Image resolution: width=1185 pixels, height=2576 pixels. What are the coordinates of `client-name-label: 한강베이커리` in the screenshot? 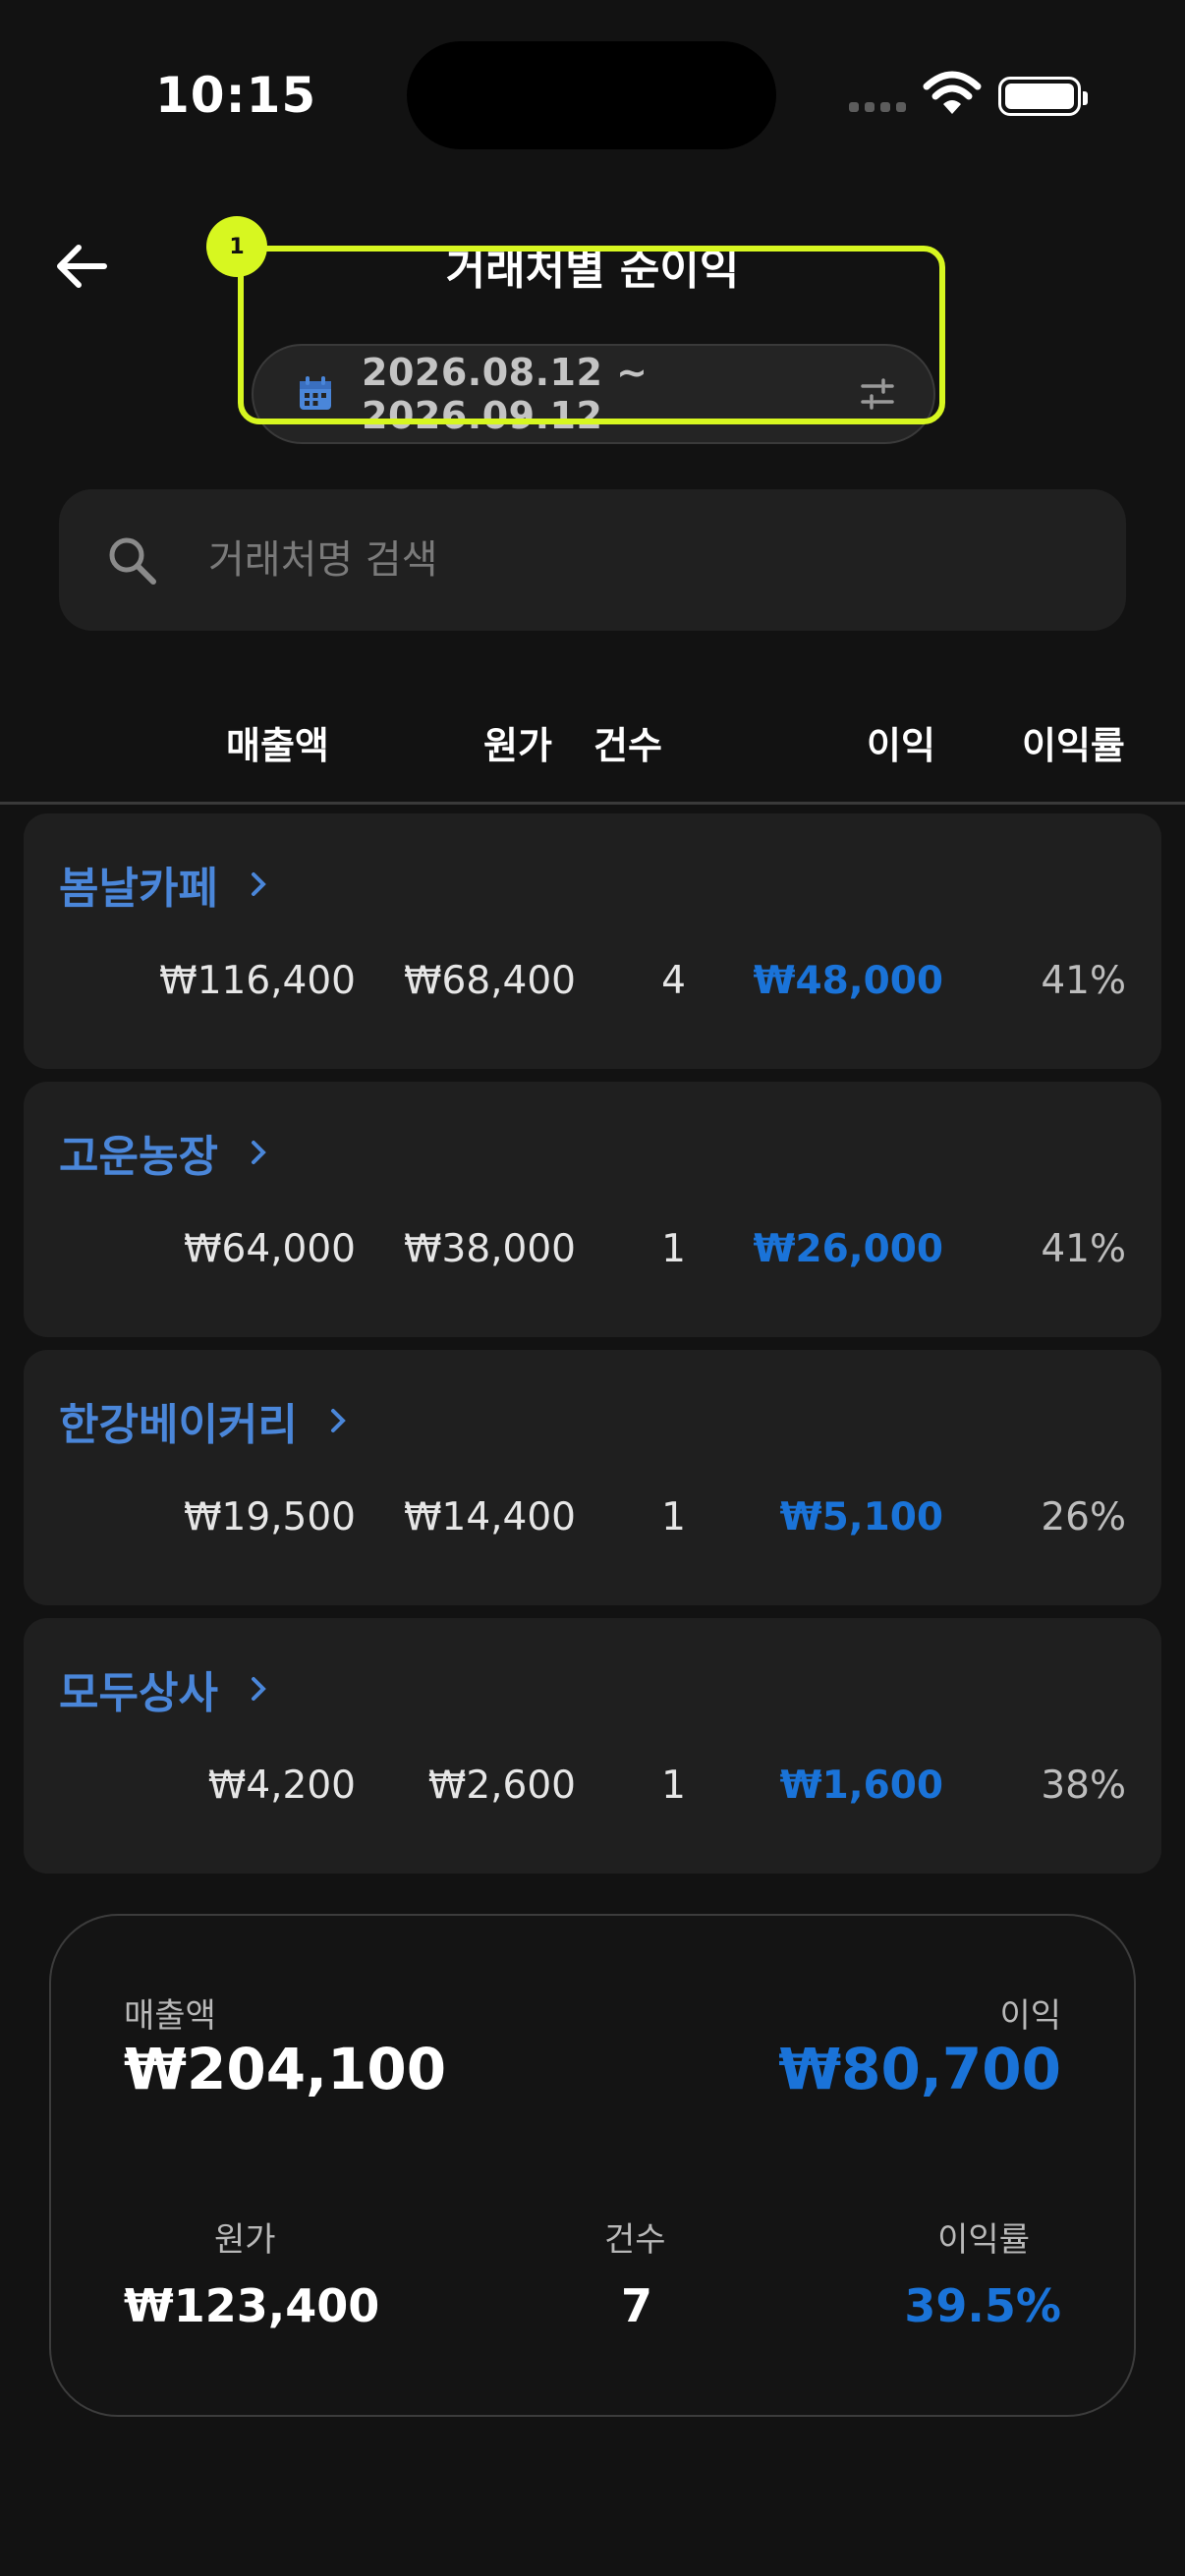 It's located at (179, 1425).